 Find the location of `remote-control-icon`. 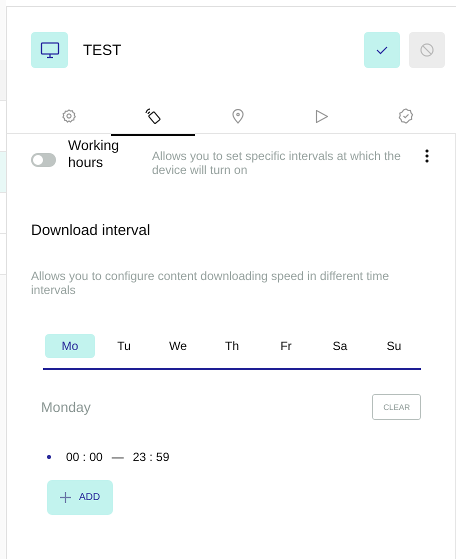

remote-control-icon is located at coordinates (153, 116).